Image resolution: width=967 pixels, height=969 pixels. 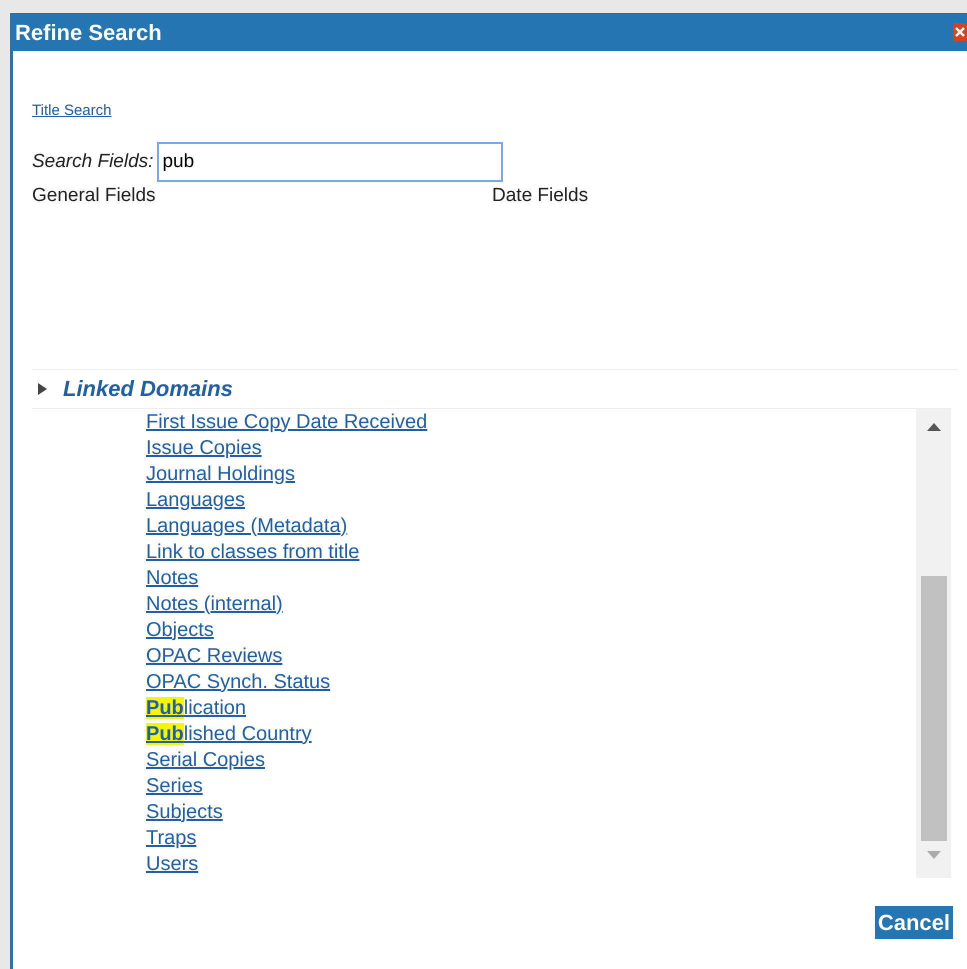 What do you see at coordinates (214, 655) in the screenshot?
I see `domain-link: OPAC Reviews` at bounding box center [214, 655].